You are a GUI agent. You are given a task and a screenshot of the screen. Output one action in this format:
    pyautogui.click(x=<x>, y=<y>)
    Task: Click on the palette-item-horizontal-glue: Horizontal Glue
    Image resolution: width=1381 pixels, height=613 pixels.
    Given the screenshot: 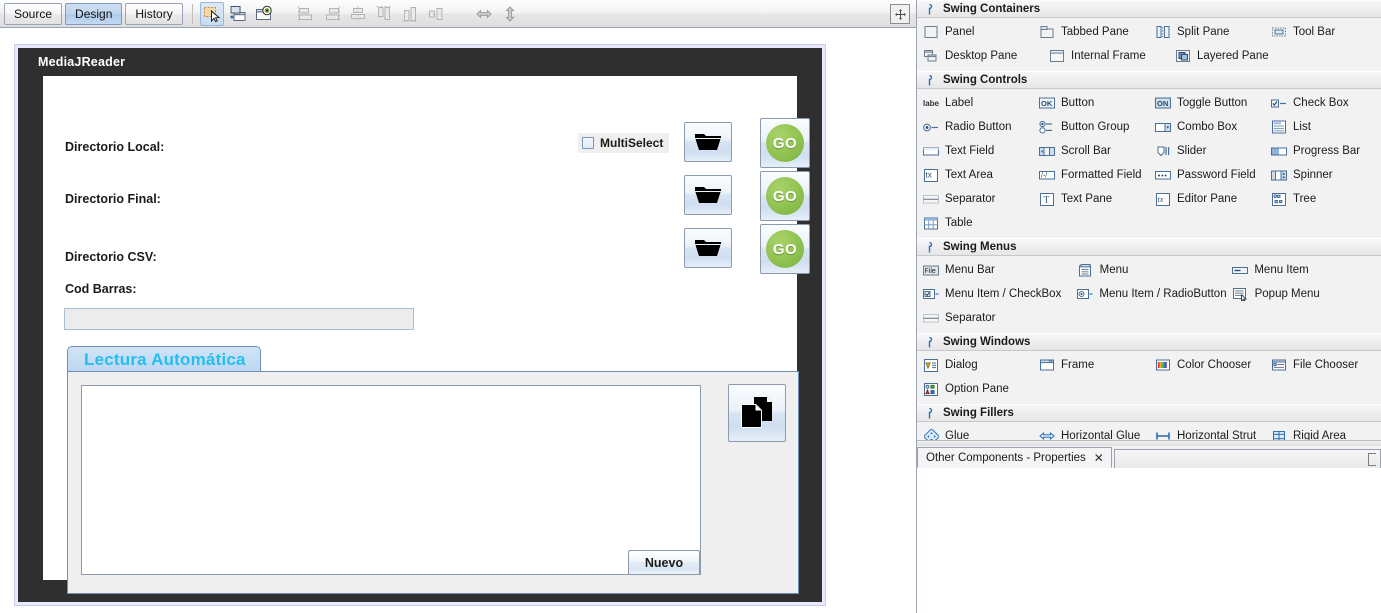 What is the action you would take?
    pyautogui.click(x=1091, y=434)
    